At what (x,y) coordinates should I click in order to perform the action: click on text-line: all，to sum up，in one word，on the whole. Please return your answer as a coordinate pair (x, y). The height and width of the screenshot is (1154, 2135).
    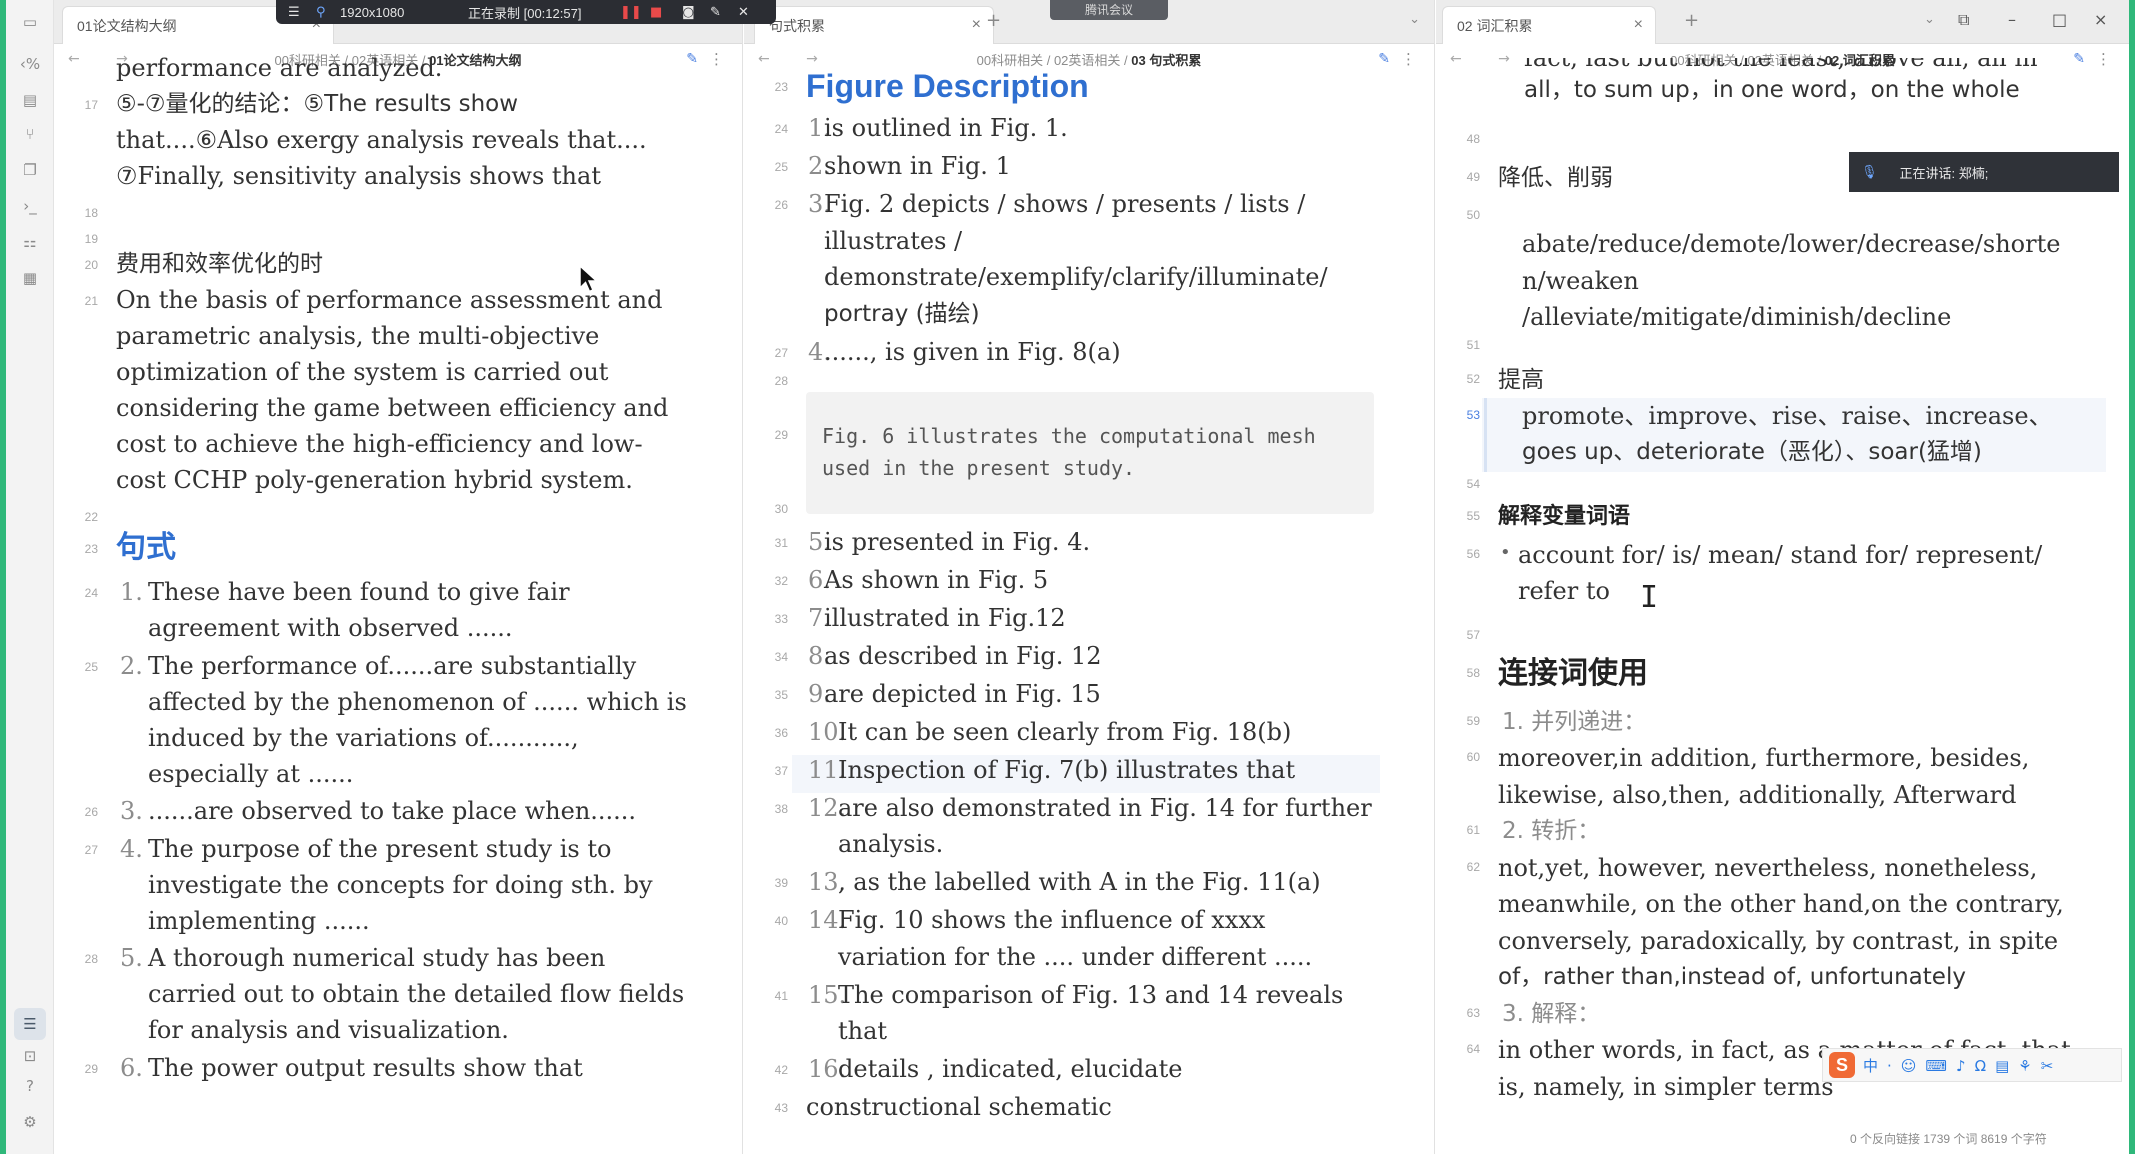
    Looking at the image, I should click on (1772, 90).